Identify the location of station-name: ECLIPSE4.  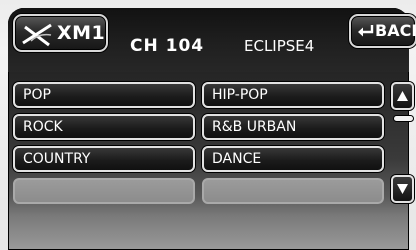
(279, 46).